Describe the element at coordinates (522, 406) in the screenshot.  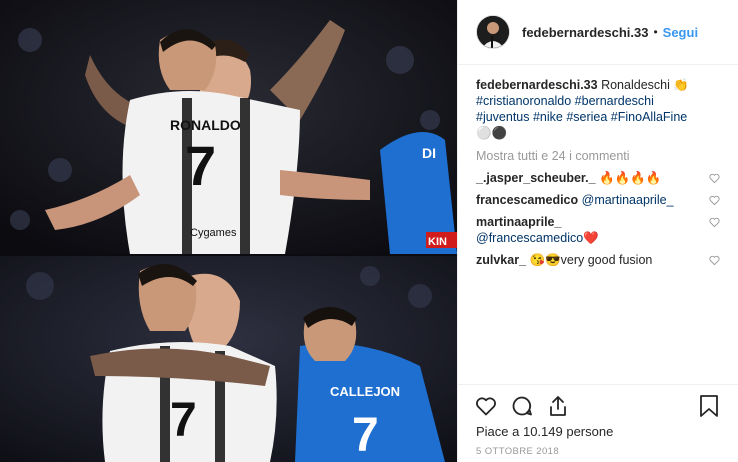
I see `comment-icon` at that location.